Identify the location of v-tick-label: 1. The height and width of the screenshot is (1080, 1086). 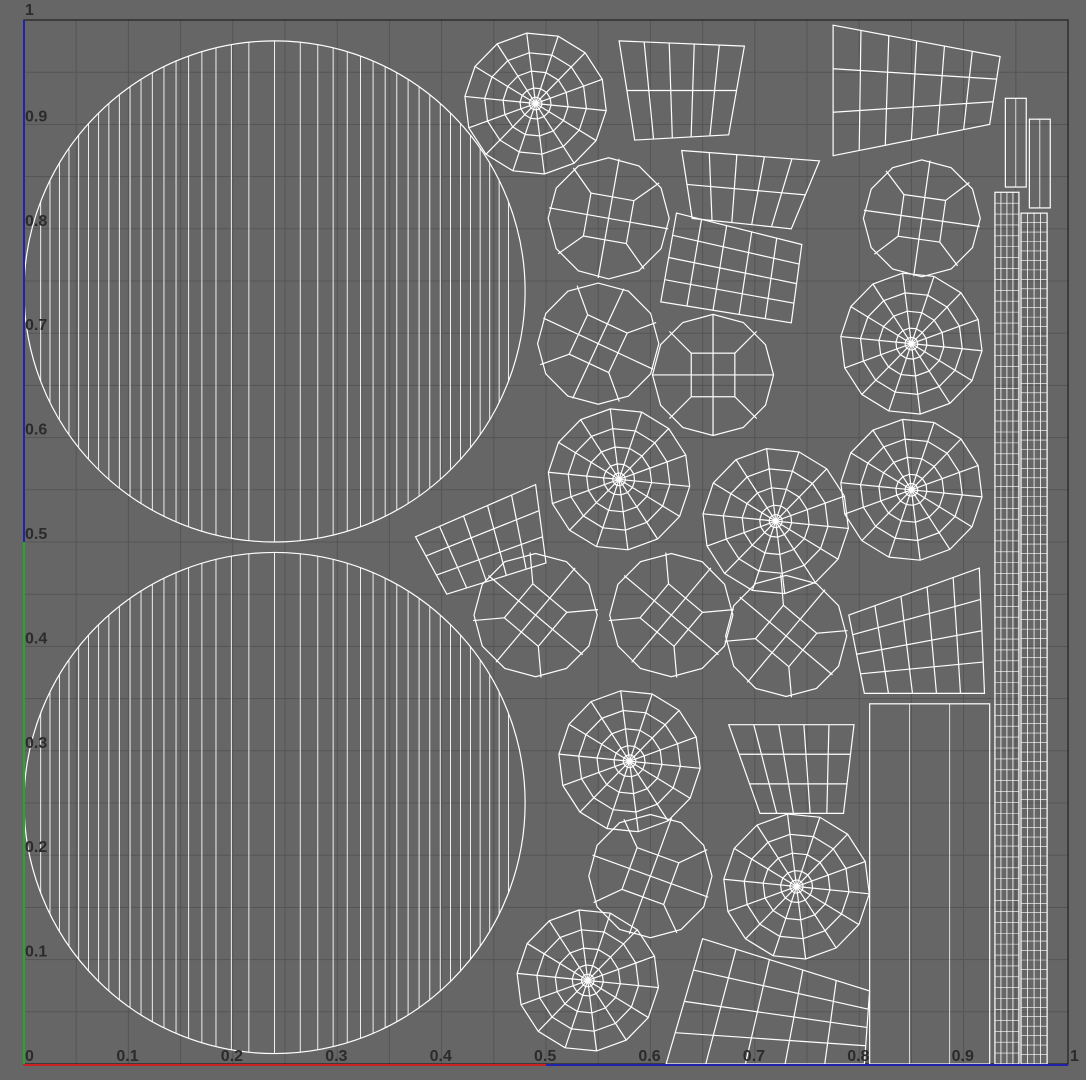
(29, 10).